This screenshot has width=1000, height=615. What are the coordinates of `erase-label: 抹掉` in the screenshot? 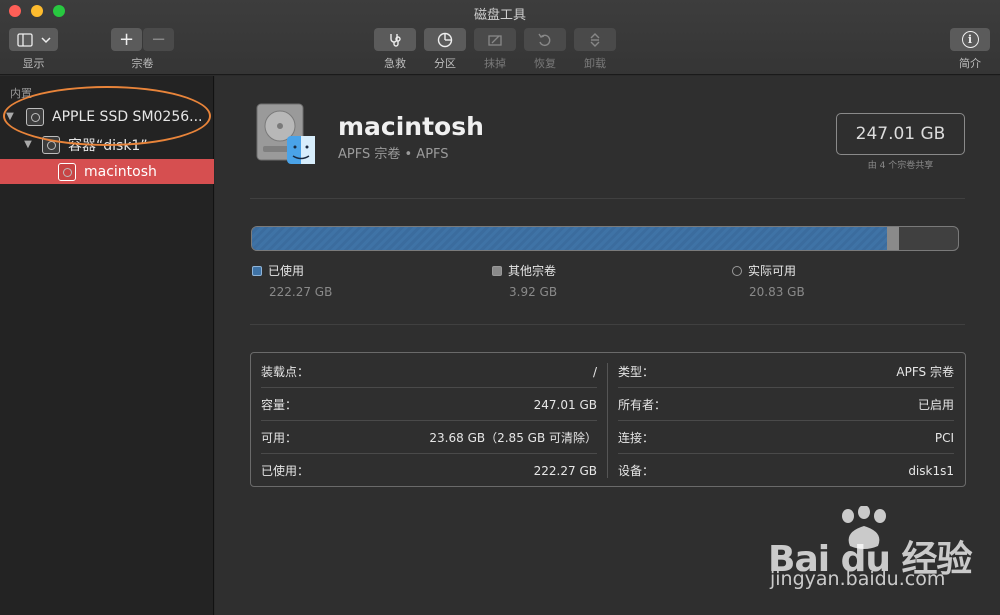 It's located at (495, 63).